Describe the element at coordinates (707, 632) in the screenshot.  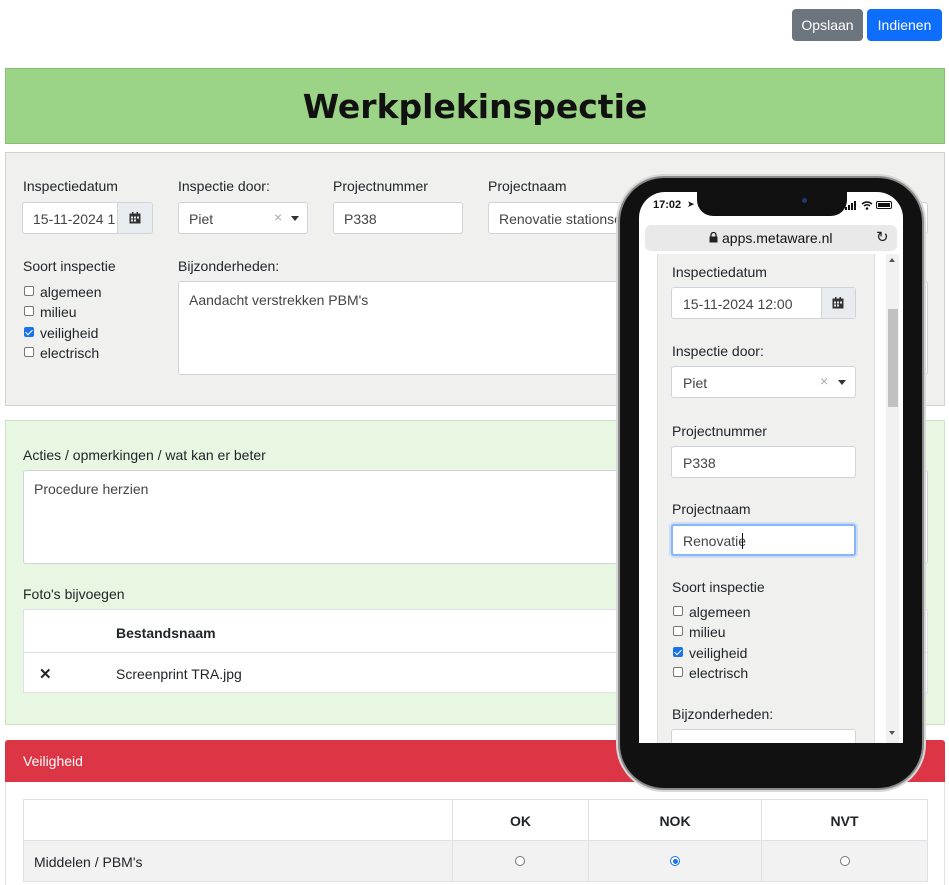
I see `phone-type-option-label: milieu` at that location.